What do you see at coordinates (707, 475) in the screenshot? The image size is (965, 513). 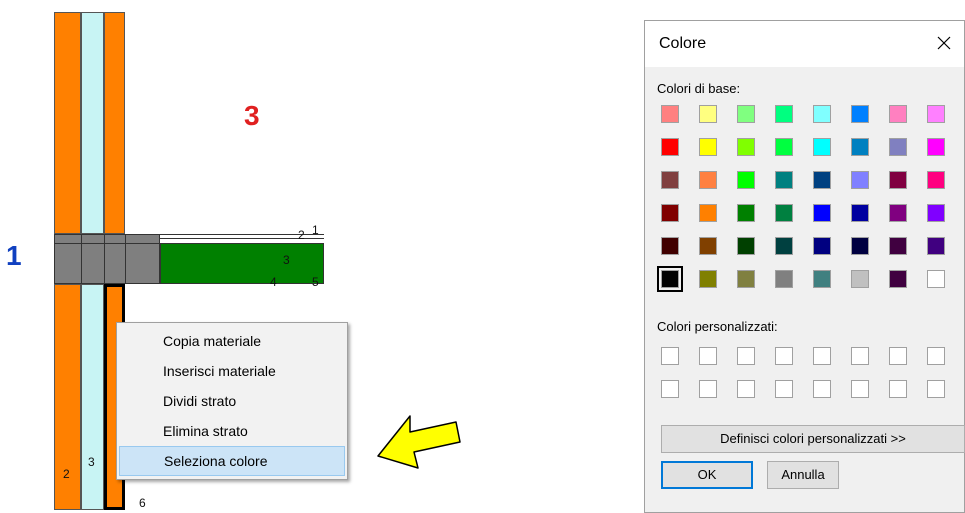 I see `ok-button: OK` at bounding box center [707, 475].